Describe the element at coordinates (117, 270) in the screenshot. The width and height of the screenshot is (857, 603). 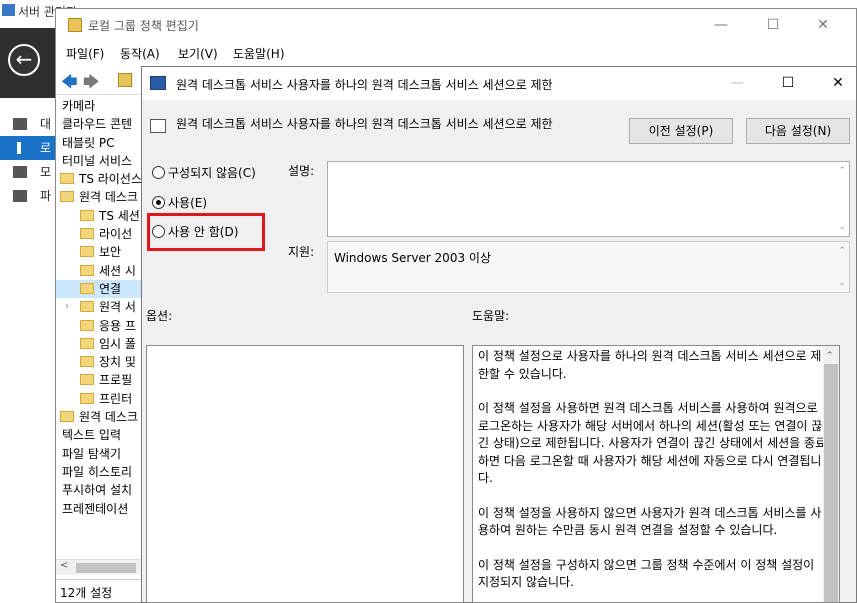
I see `tree-item-label: 세션 시` at that location.